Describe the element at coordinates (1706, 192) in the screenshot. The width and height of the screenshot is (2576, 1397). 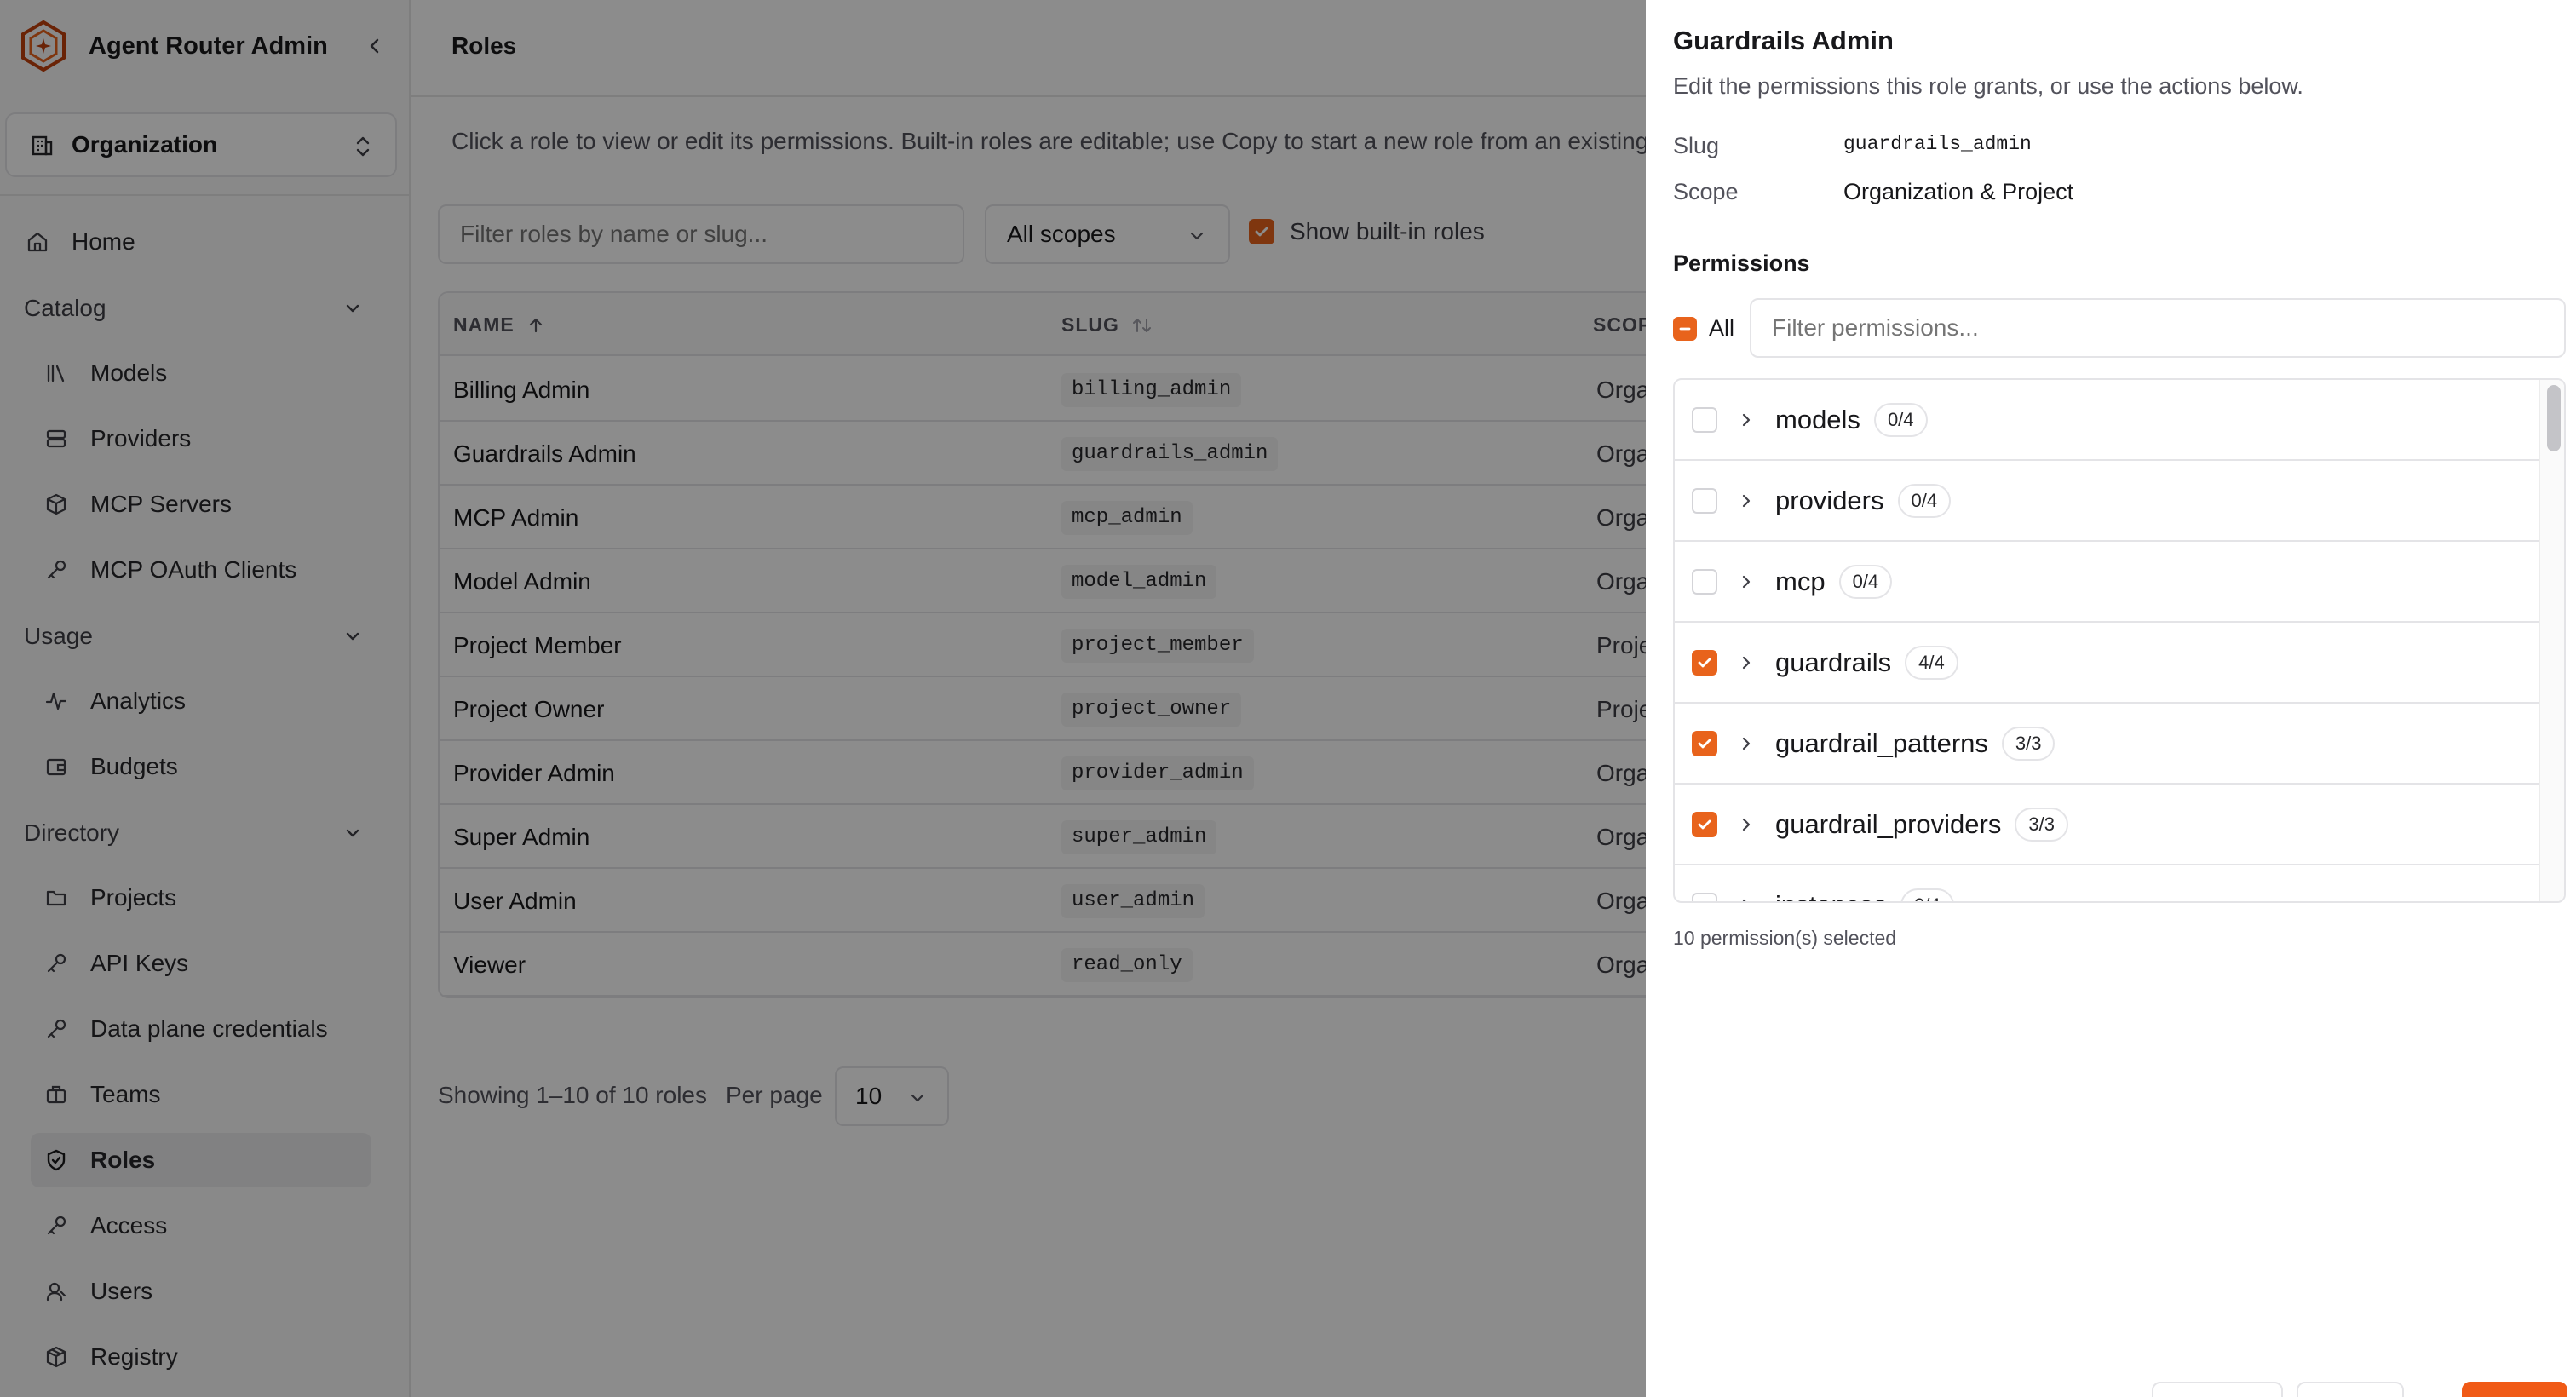
I see `scope-label: Scope` at that location.